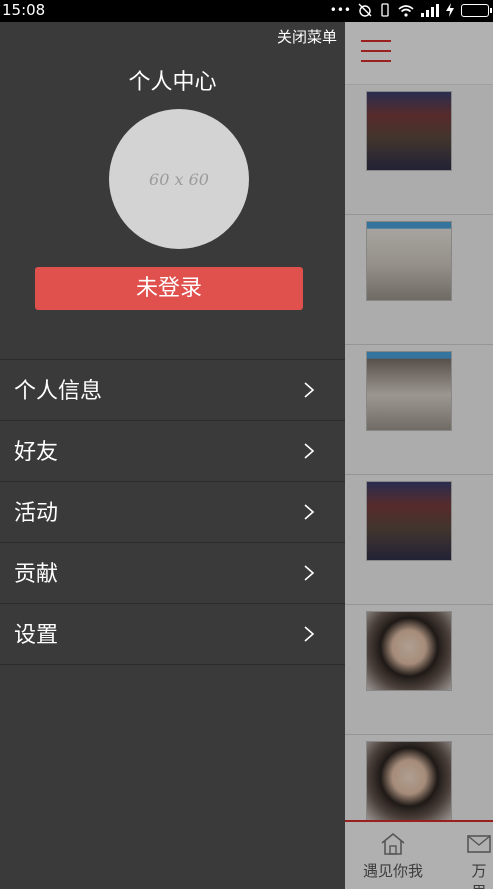  What do you see at coordinates (172, 634) in the screenshot?
I see `menu-item-settings: 设置` at bounding box center [172, 634].